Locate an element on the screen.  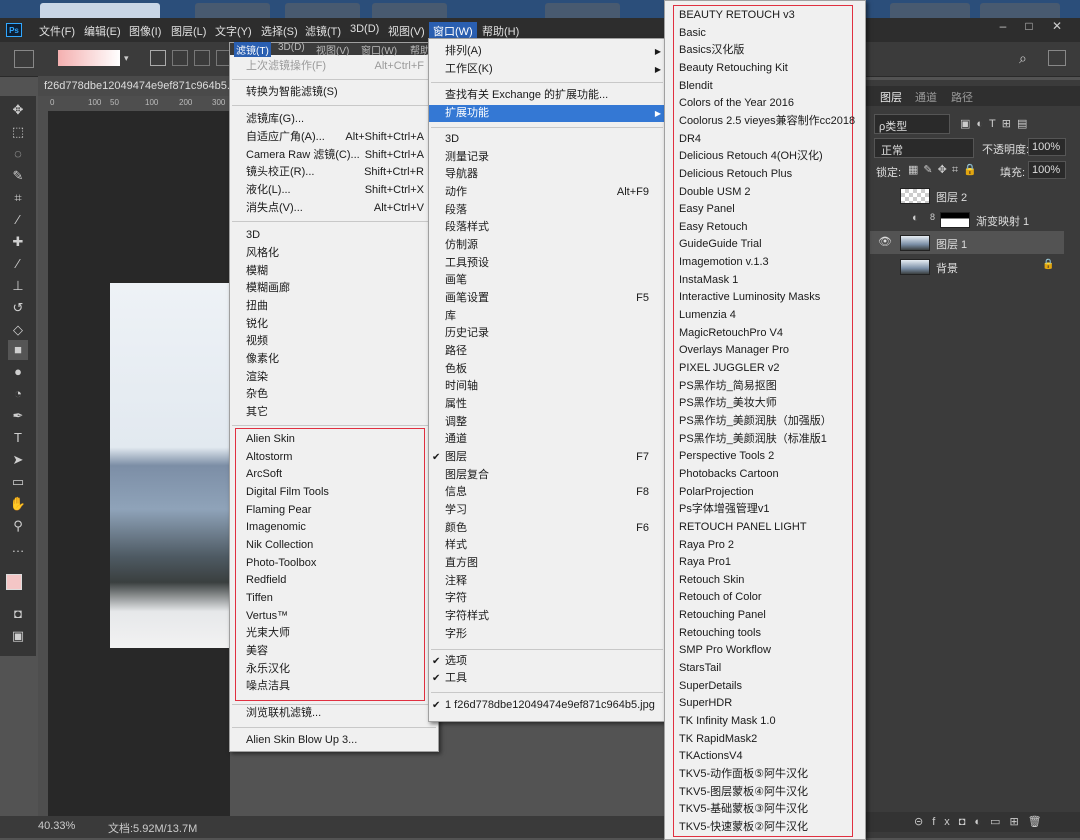
menu-item-extension: TKV5-基础蒙板③阿牛汉化 is located at coordinates (765, 809).